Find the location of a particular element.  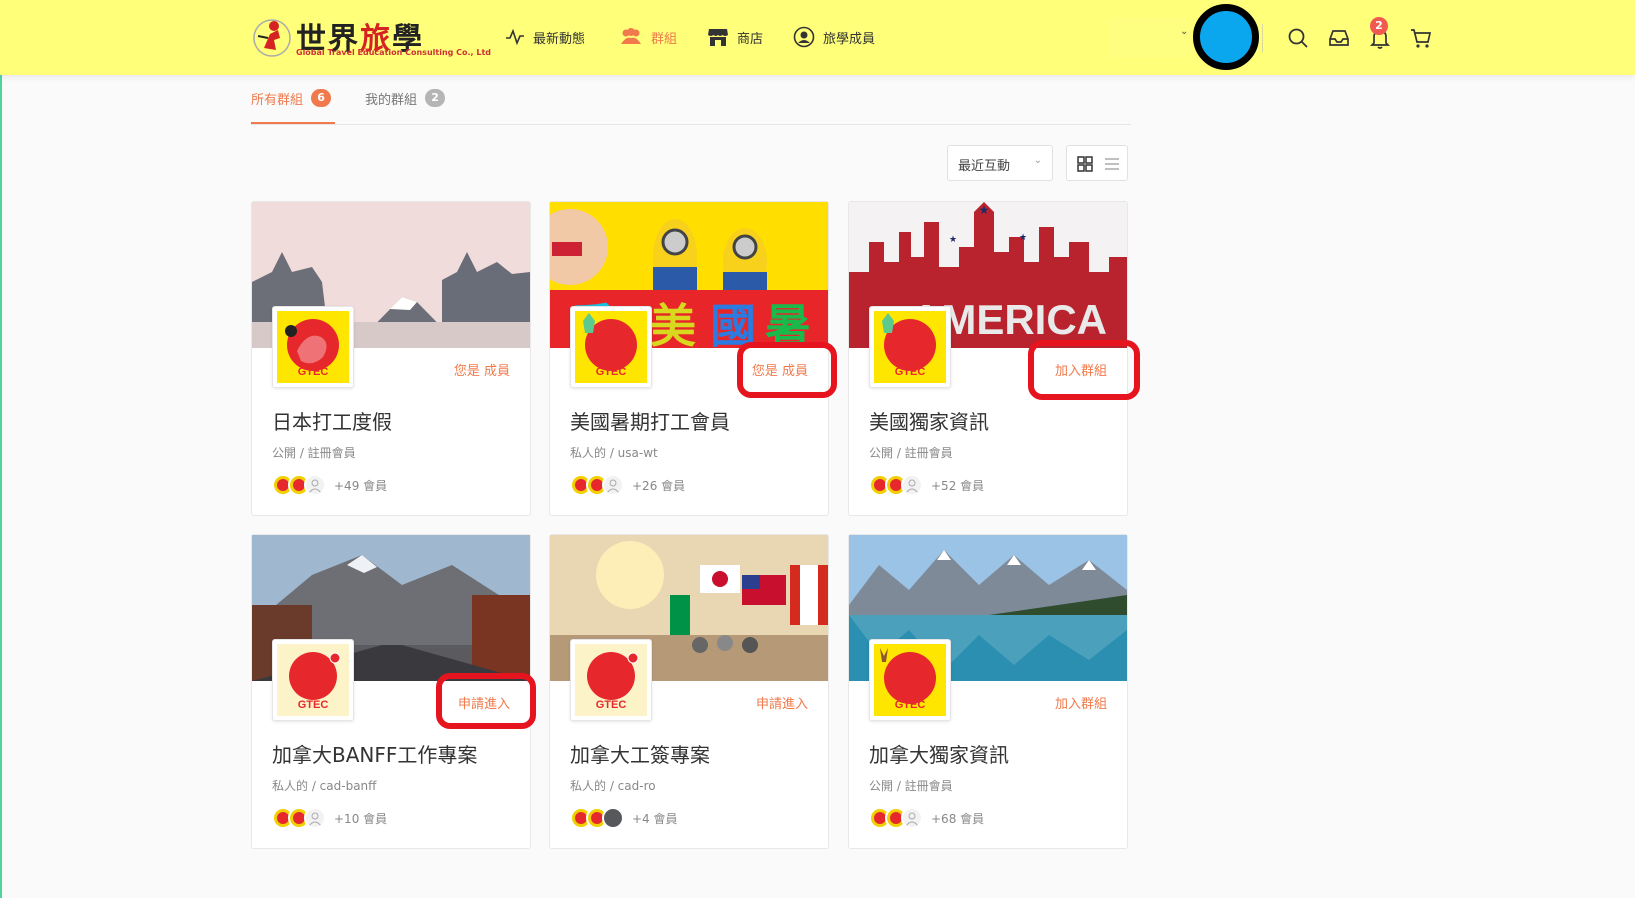

tab-my-groups-label: 我的群組 is located at coordinates (391, 100).